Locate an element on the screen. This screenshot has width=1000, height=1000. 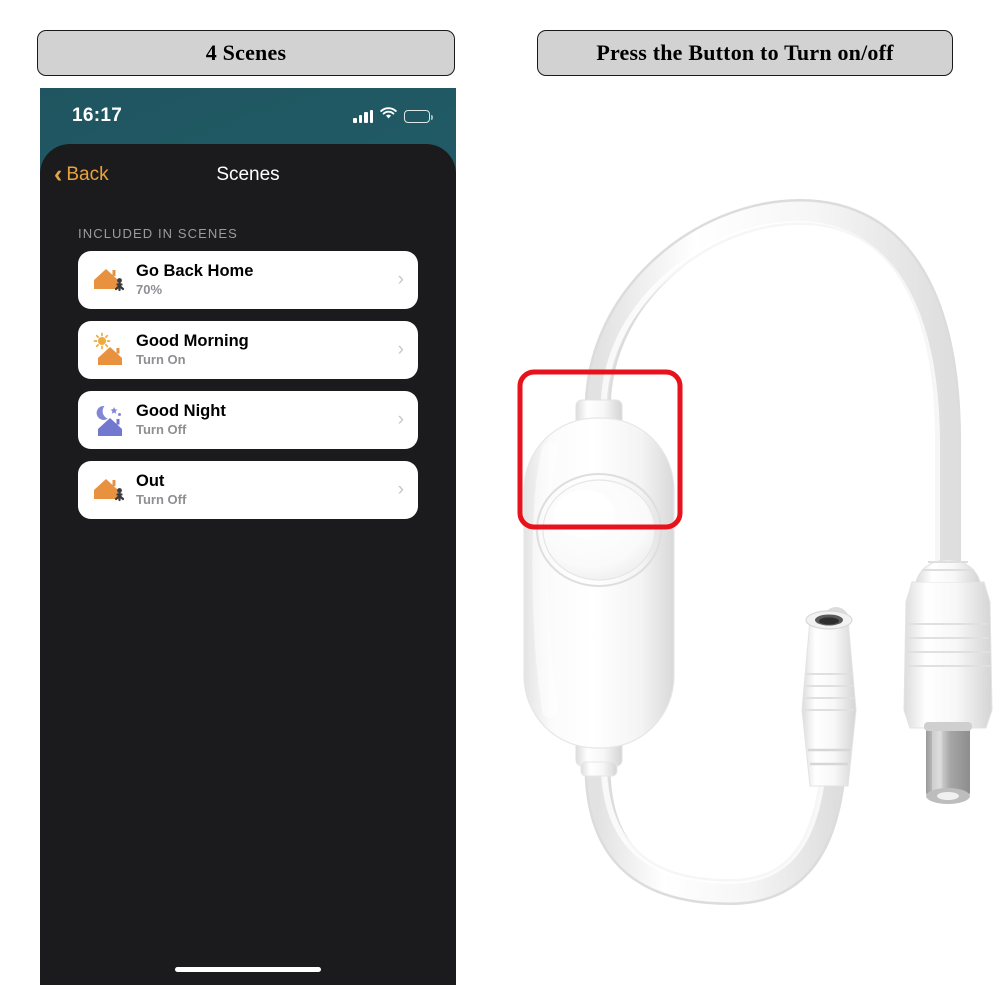
back-button: ‹ Back is located at coordinates (81, 173).